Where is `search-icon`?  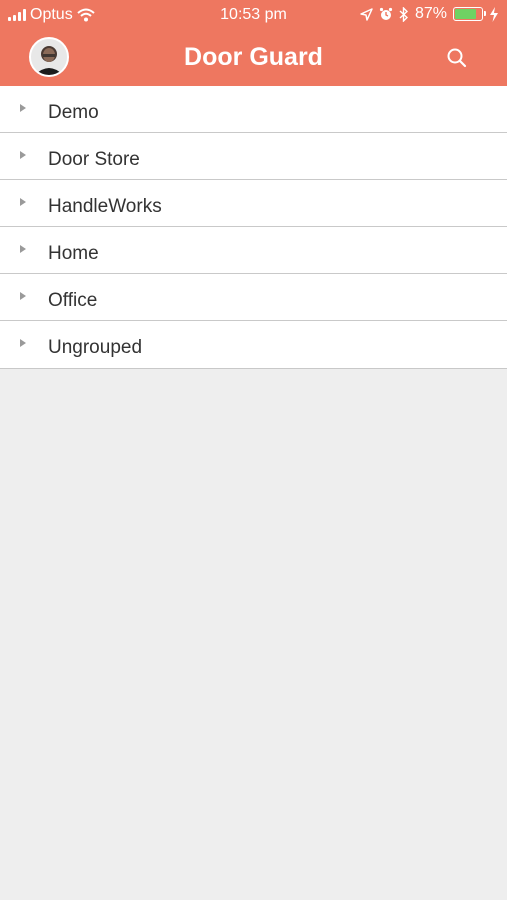
search-icon is located at coordinates (457, 58).